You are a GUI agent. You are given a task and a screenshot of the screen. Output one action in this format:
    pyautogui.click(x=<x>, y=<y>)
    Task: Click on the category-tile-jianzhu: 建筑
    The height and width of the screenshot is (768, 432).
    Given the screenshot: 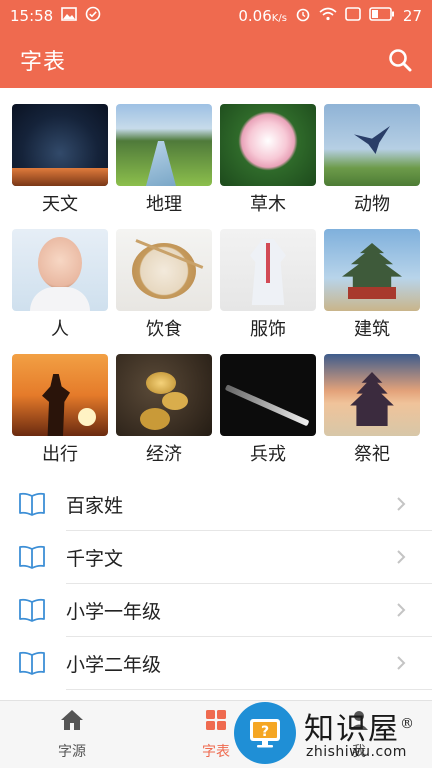 What is the action you would take?
    pyautogui.click(x=372, y=291)
    